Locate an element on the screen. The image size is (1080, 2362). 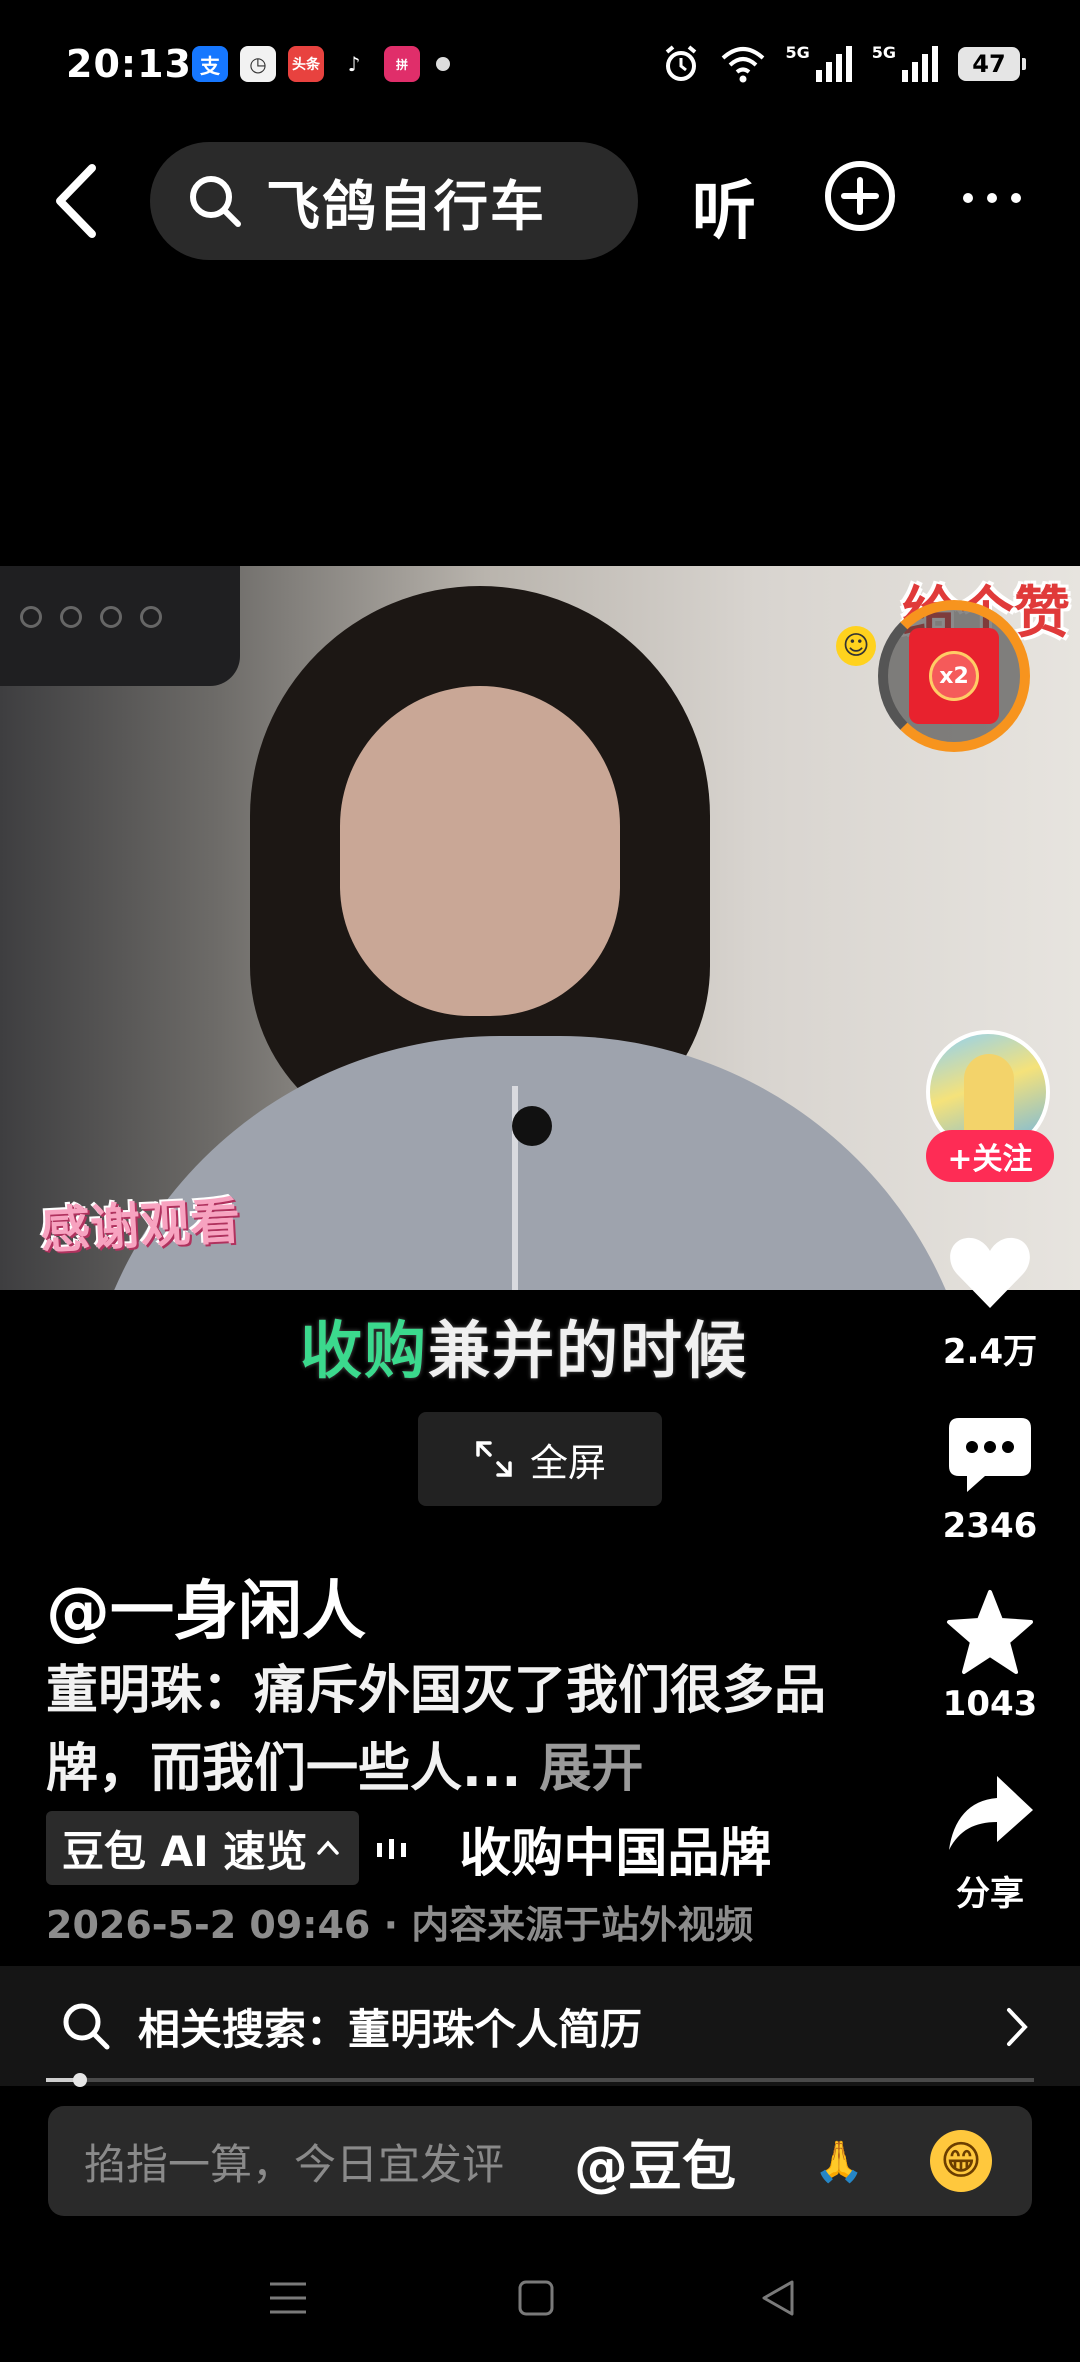
search-query: 飞鸽自行车 is located at coordinates (406, 206).